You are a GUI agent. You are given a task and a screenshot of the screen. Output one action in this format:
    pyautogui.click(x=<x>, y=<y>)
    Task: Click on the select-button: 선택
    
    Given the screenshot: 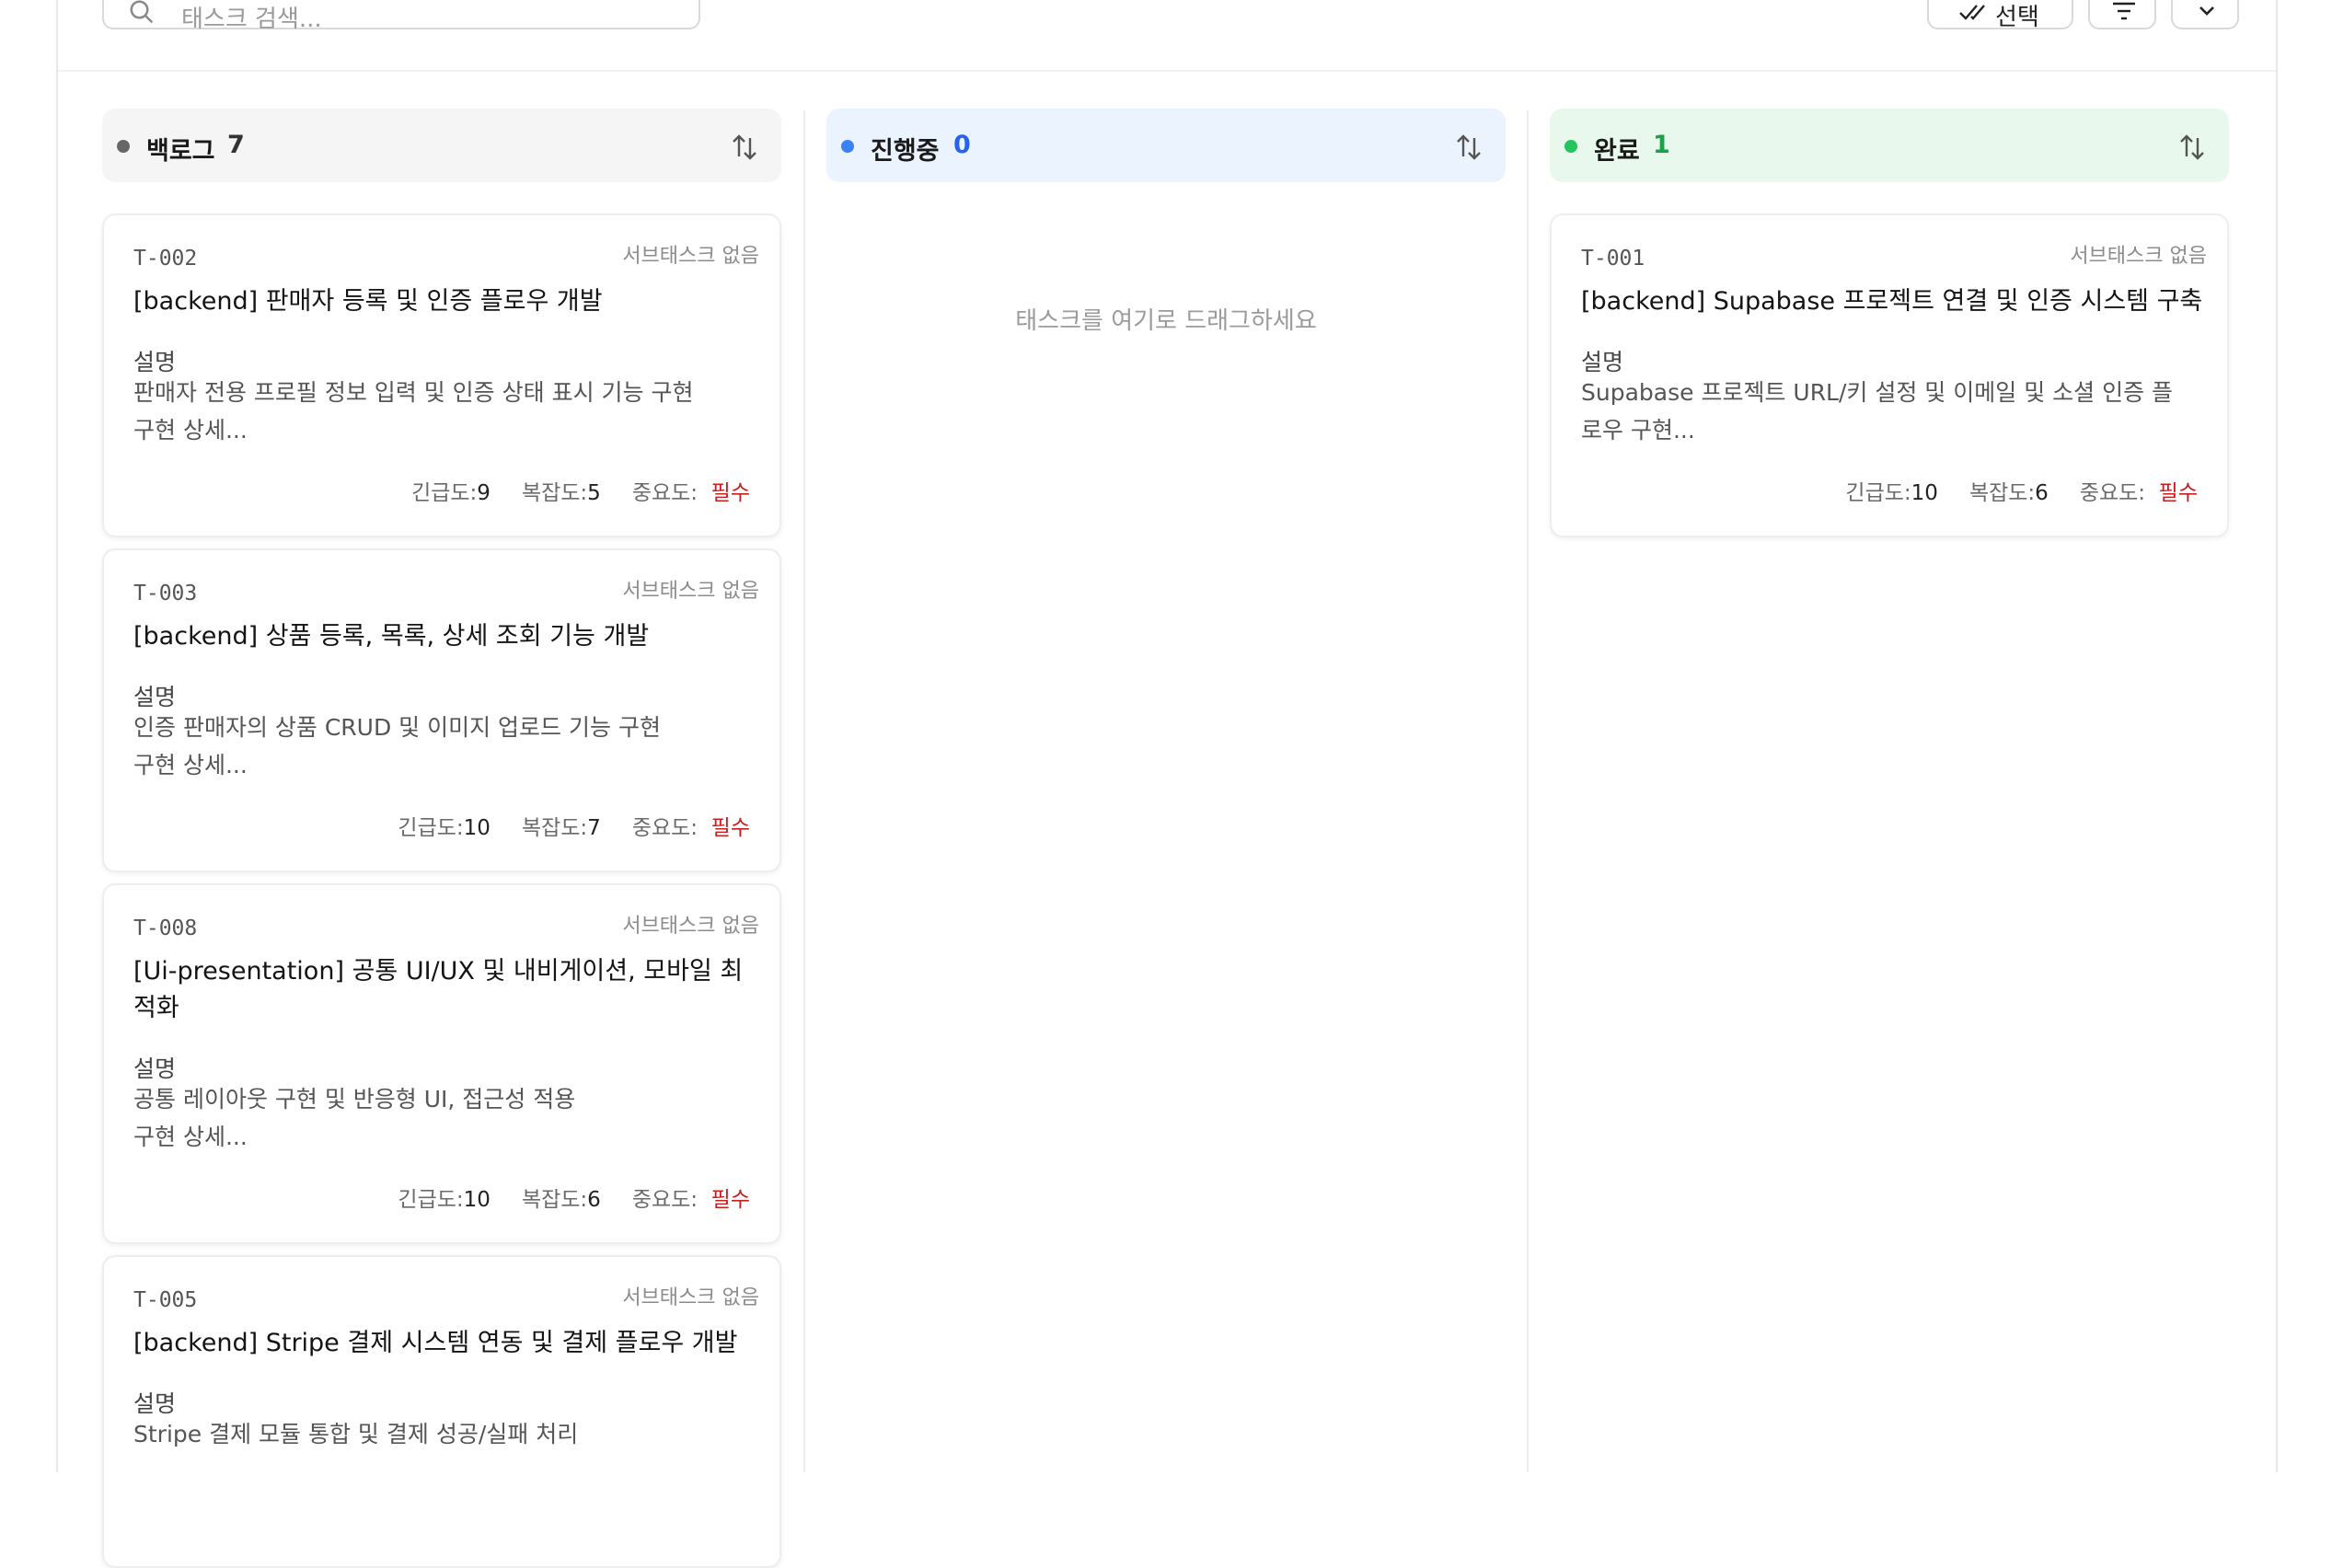 What is the action you would take?
    pyautogui.click(x=2000, y=15)
    